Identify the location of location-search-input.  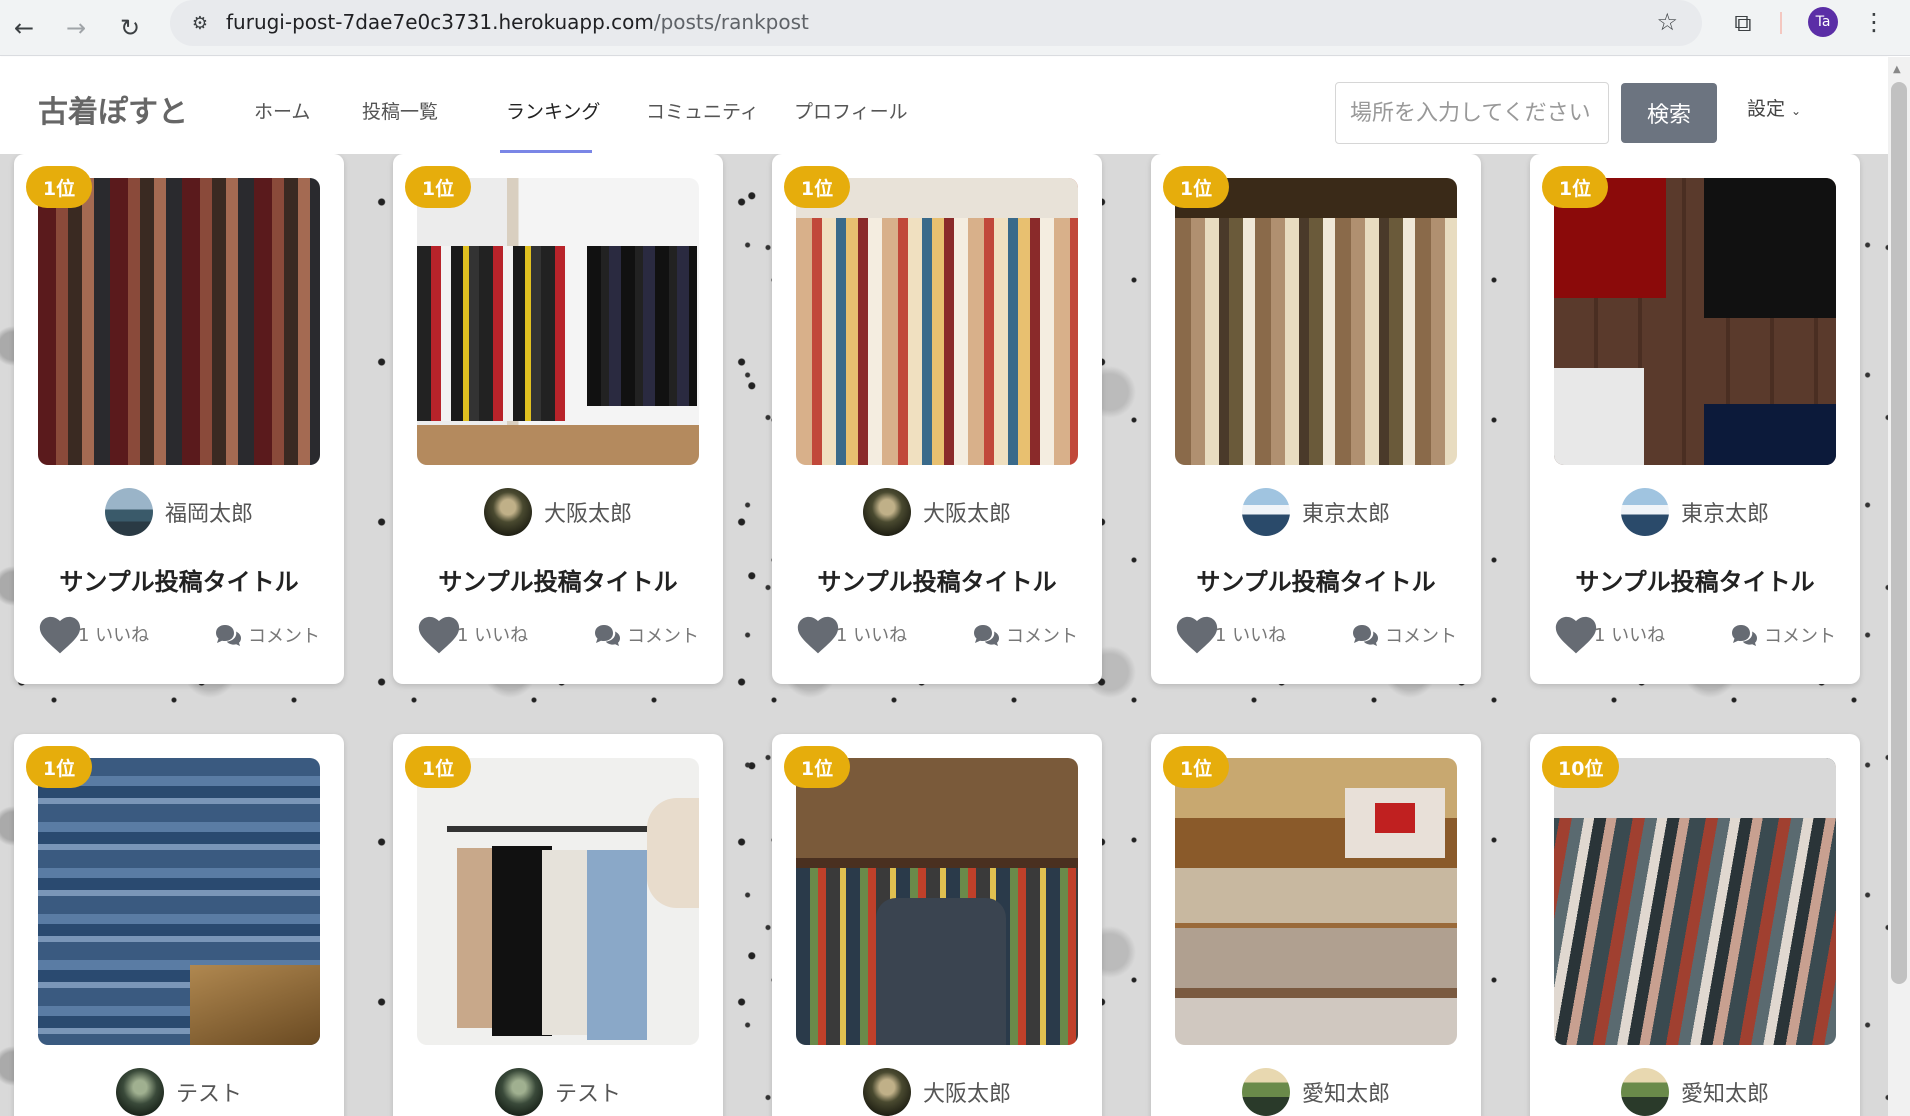
(1472, 113).